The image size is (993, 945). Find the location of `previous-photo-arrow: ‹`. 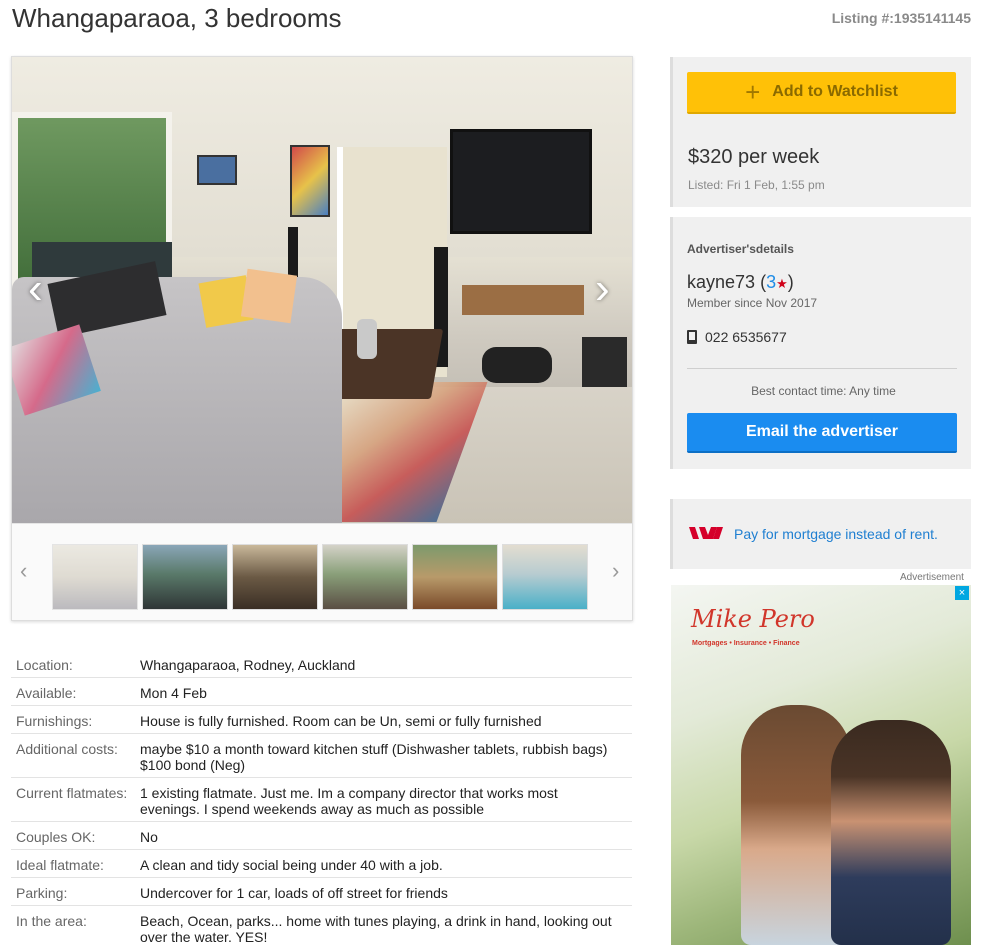

previous-photo-arrow: ‹ is located at coordinates (35, 289).